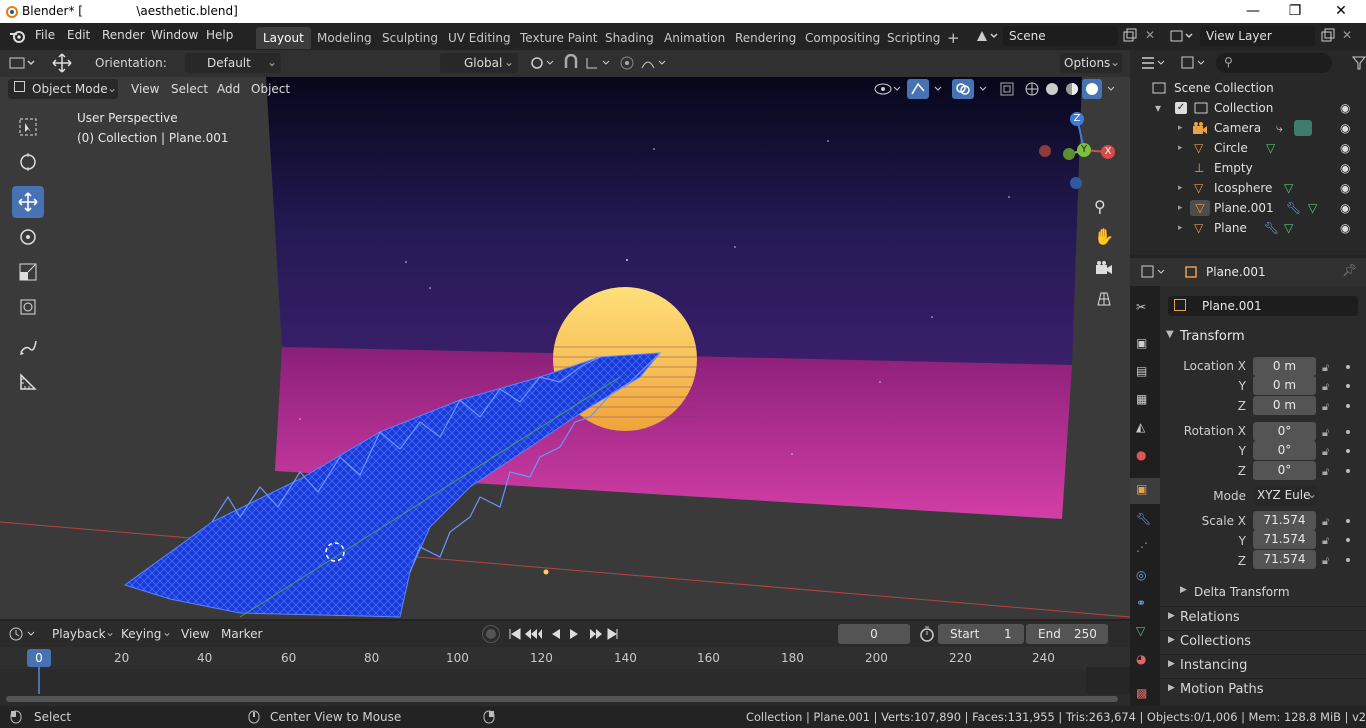 The height and width of the screenshot is (728, 1366). Describe the element at coordinates (1145, 401) in the screenshot. I see `view-layer-tab-icon: ▦` at that location.